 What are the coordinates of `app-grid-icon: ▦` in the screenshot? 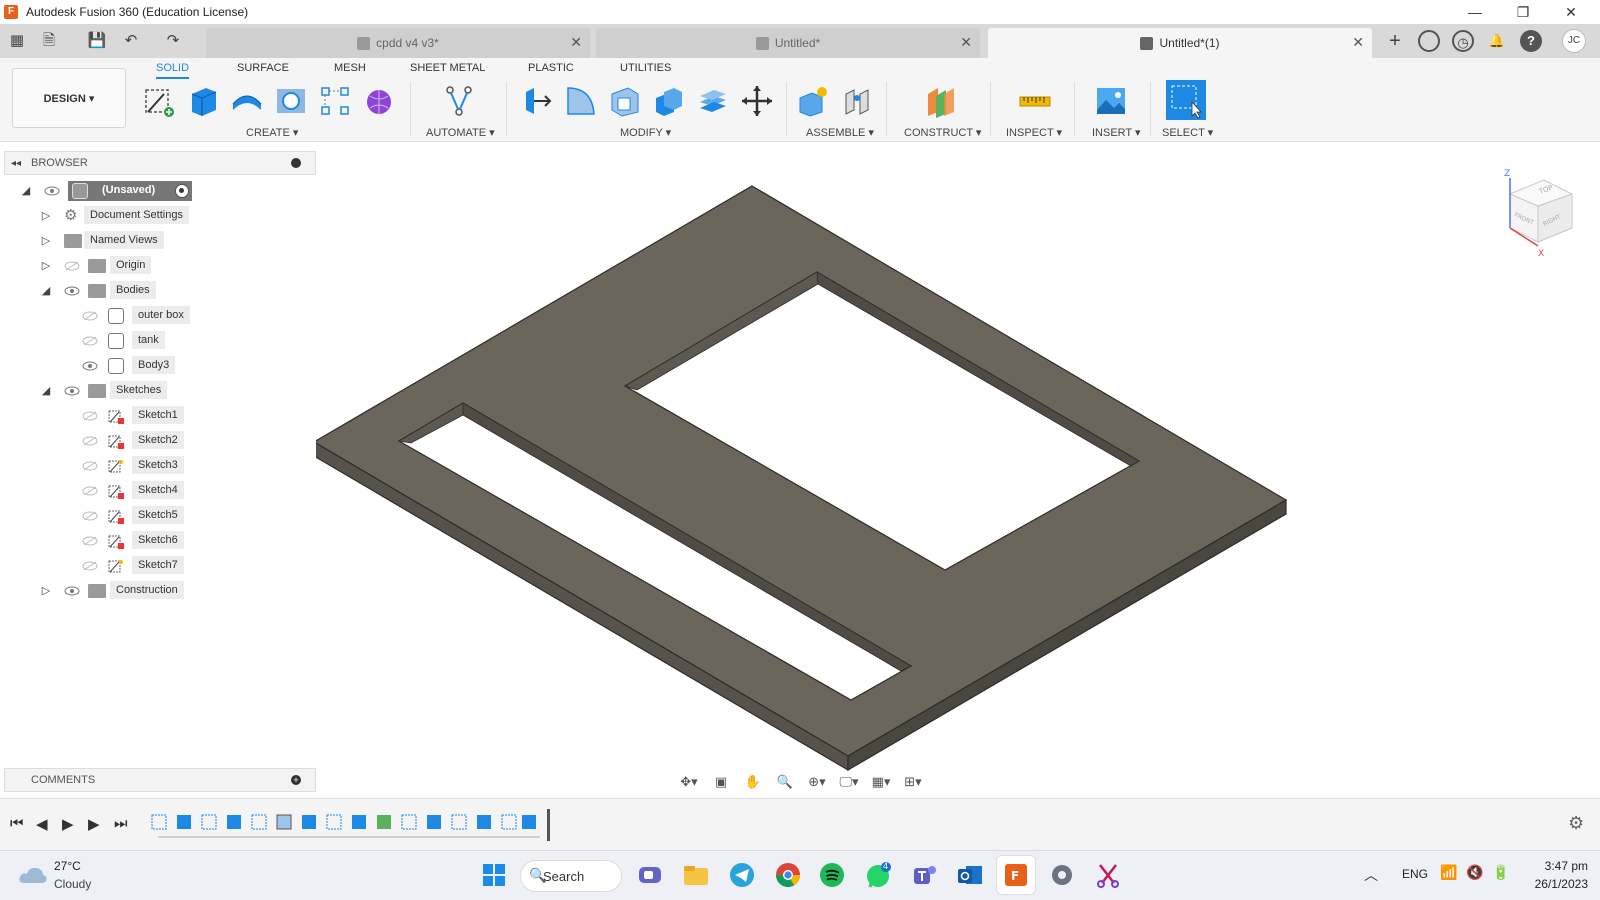 It's located at (17, 41).